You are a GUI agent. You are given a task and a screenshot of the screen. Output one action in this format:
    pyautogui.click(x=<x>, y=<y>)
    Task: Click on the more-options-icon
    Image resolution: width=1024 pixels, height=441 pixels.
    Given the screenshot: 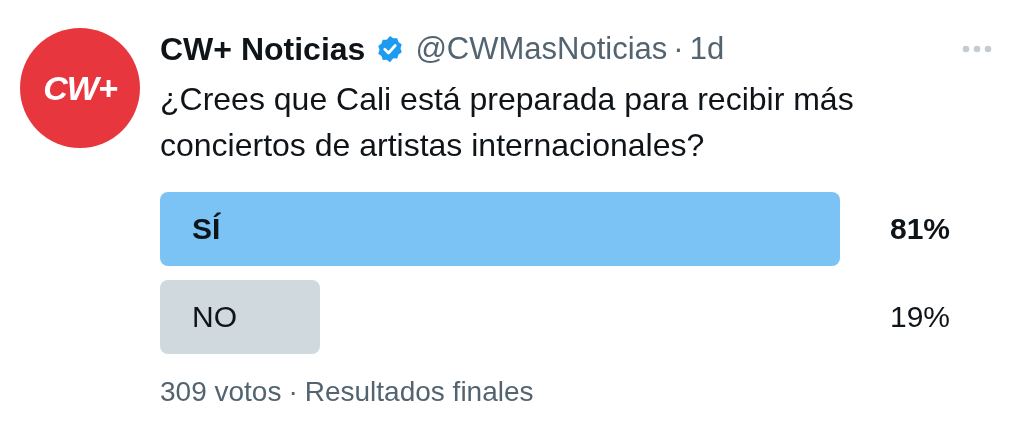 What is the action you would take?
    pyautogui.click(x=977, y=49)
    